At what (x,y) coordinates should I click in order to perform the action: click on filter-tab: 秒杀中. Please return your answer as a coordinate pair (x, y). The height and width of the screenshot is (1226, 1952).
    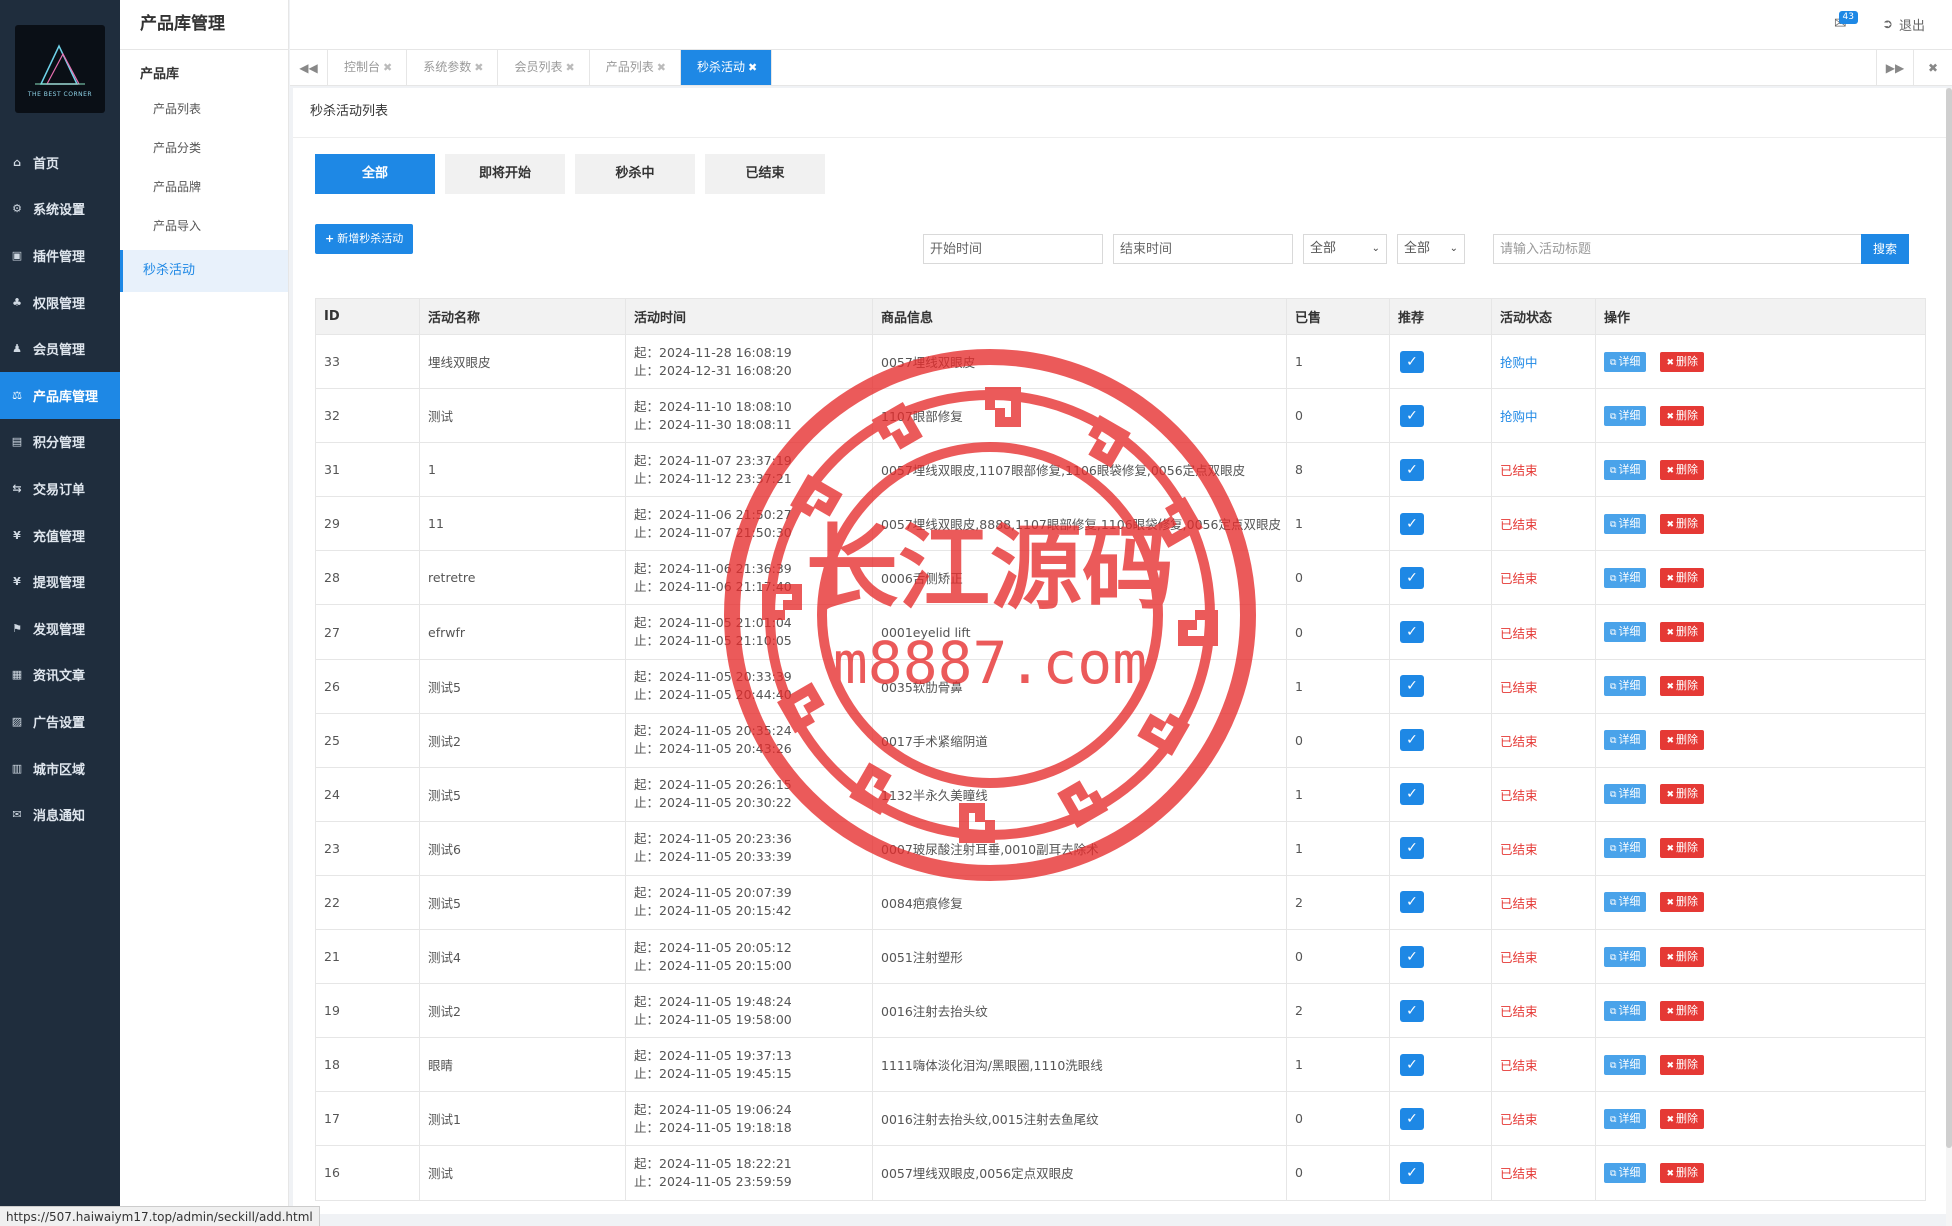
    Looking at the image, I should click on (635, 174).